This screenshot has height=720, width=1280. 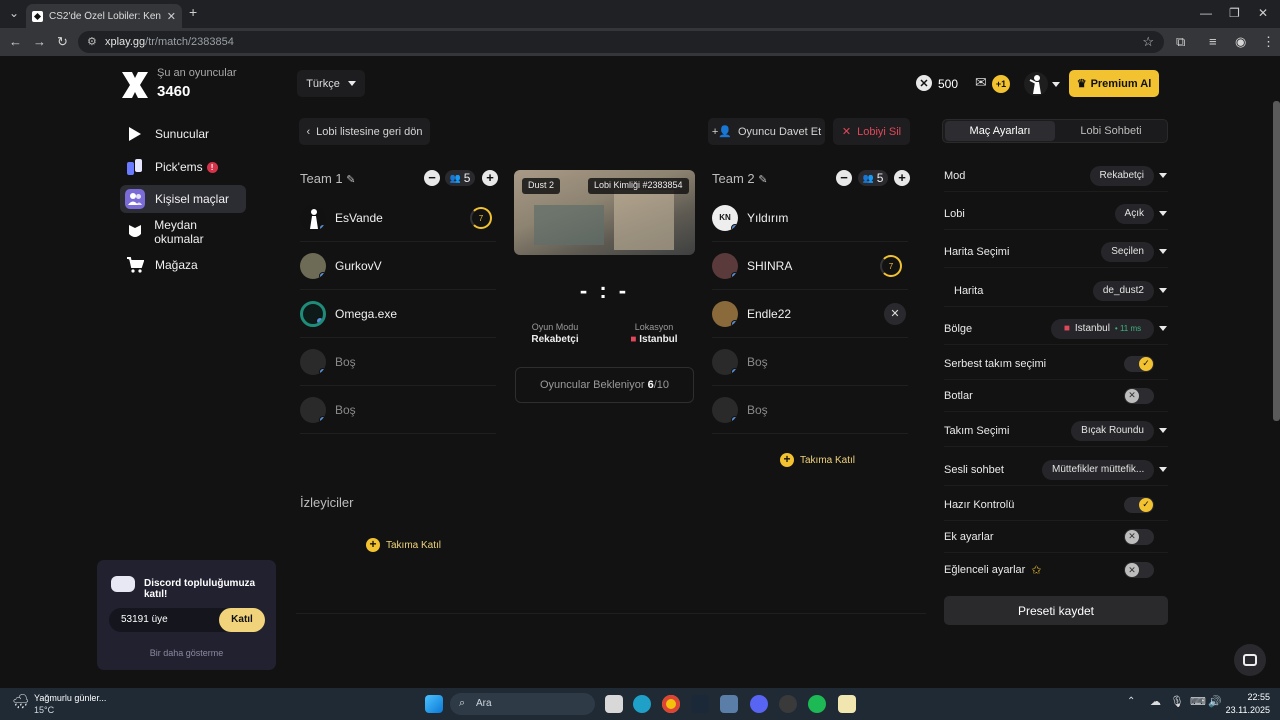 What do you see at coordinates (62, 42) in the screenshot?
I see `reload-icon: ↻` at bounding box center [62, 42].